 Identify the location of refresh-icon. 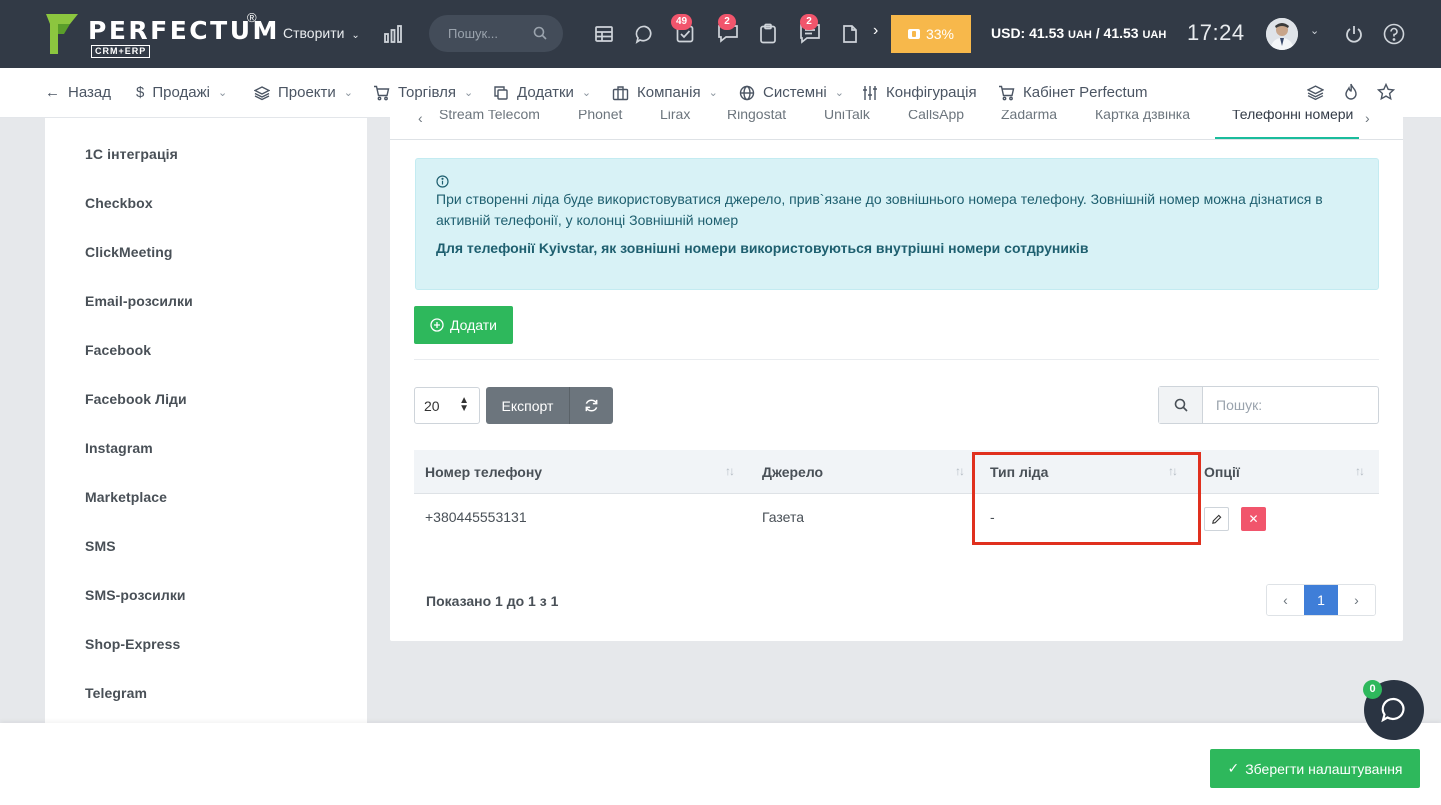
(591, 405).